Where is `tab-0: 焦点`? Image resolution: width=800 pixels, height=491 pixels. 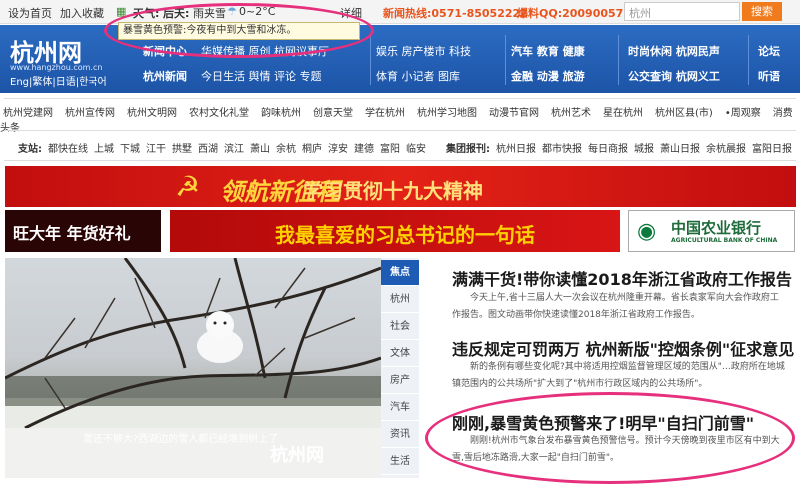 tab-0: 焦点 is located at coordinates (400, 273).